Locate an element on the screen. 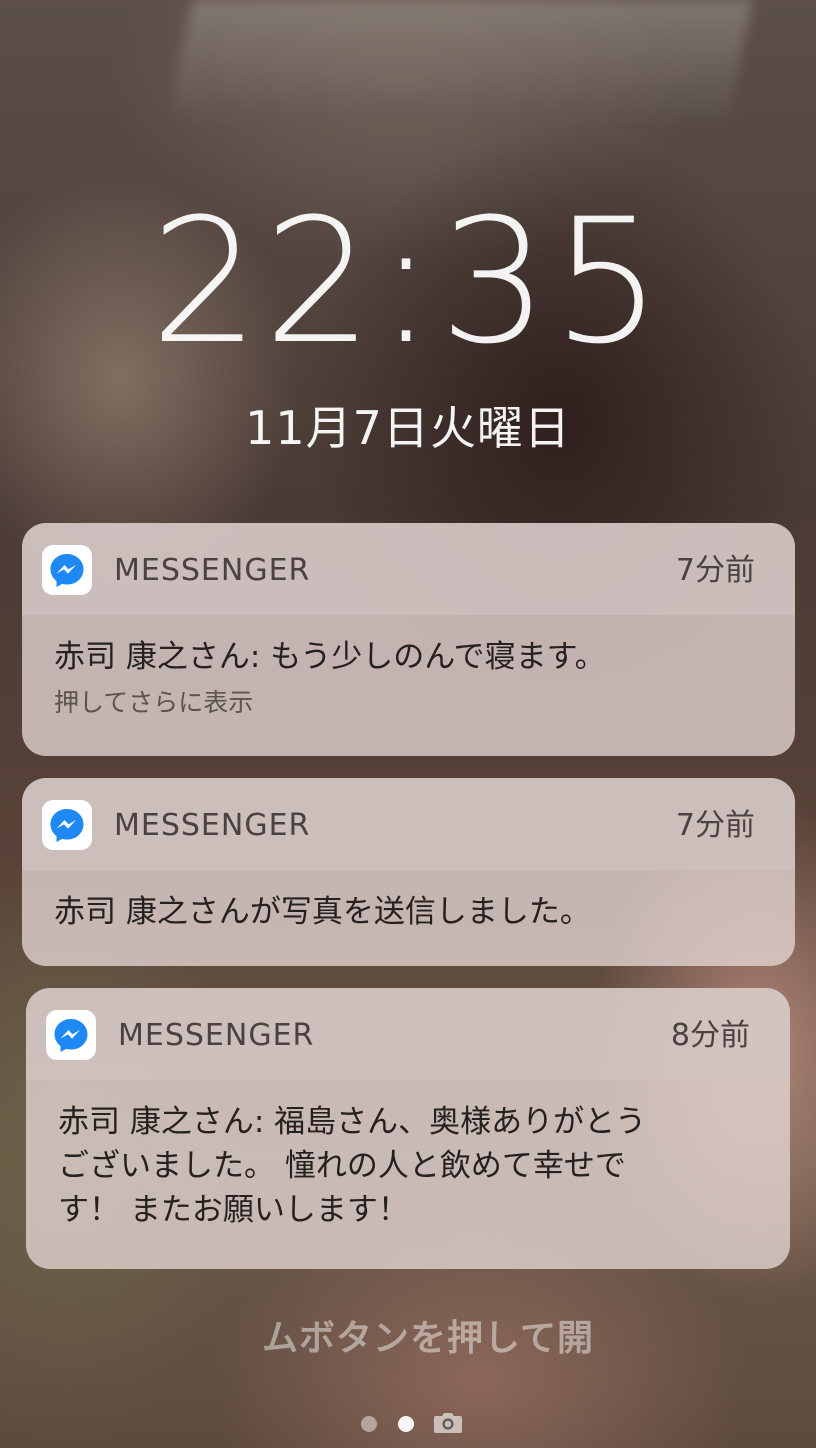 This screenshot has height=1448, width=816. page-dot-current is located at coordinates (406, 1424).